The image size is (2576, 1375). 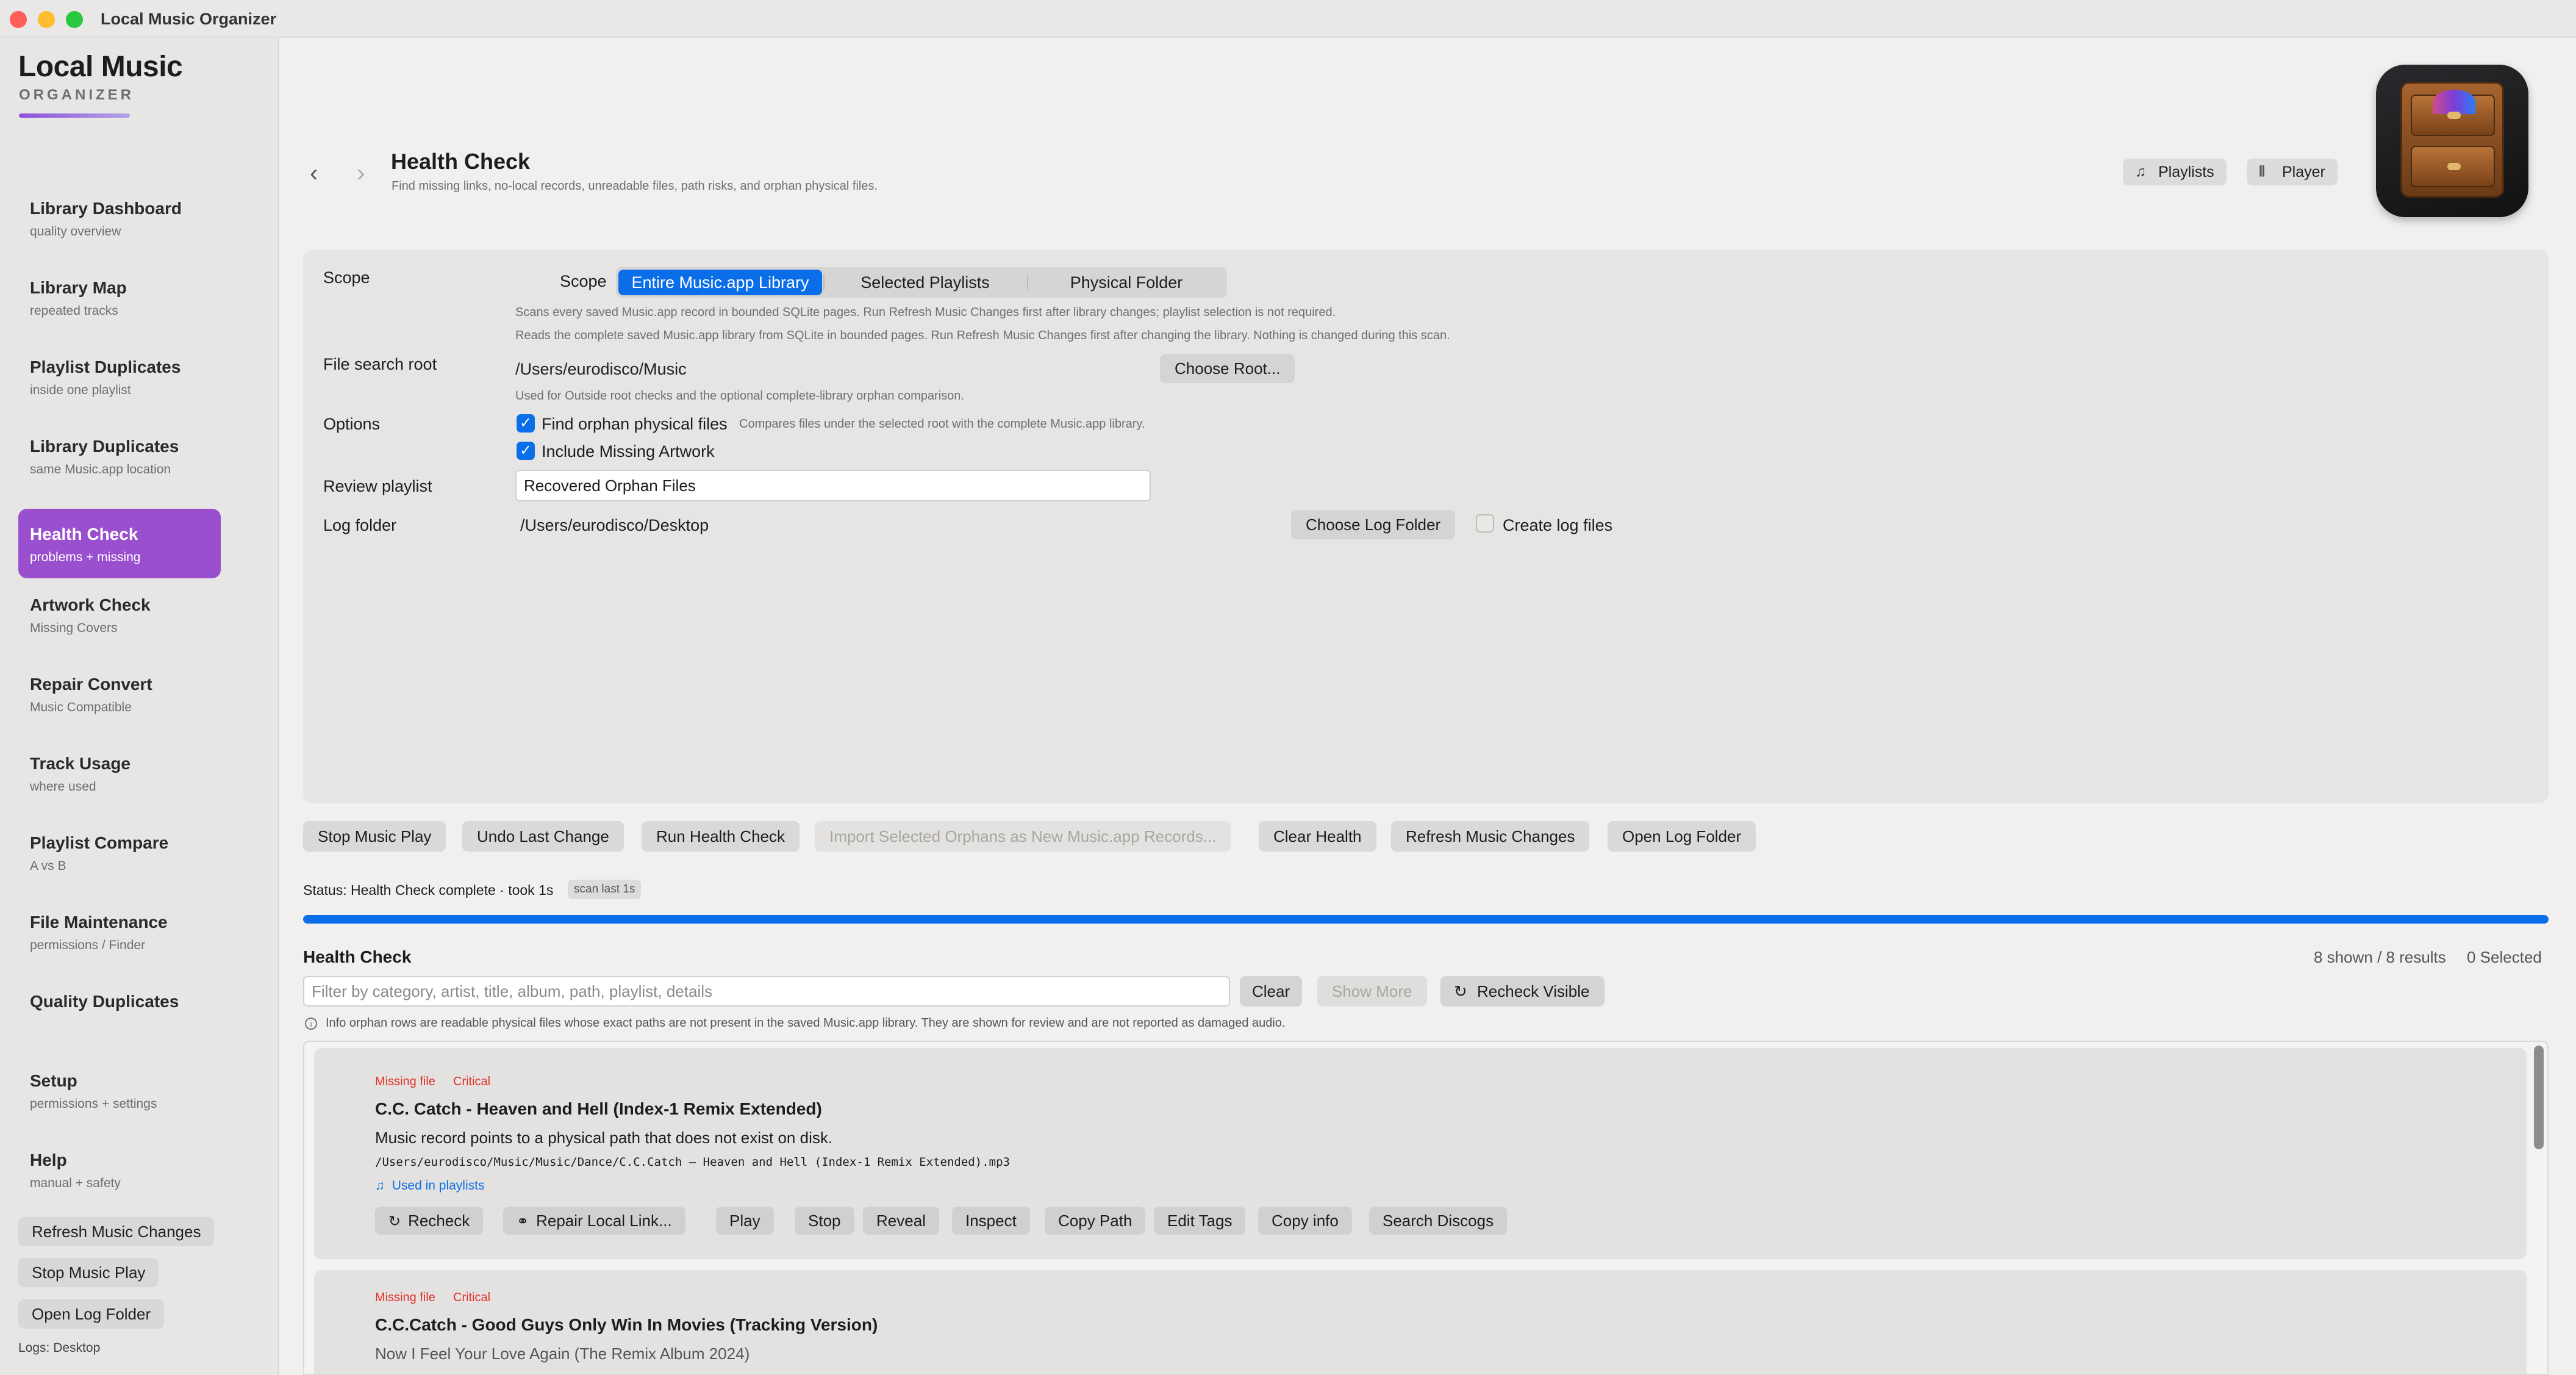 I want to click on recheck-label: Recheck, so click(x=439, y=1221).